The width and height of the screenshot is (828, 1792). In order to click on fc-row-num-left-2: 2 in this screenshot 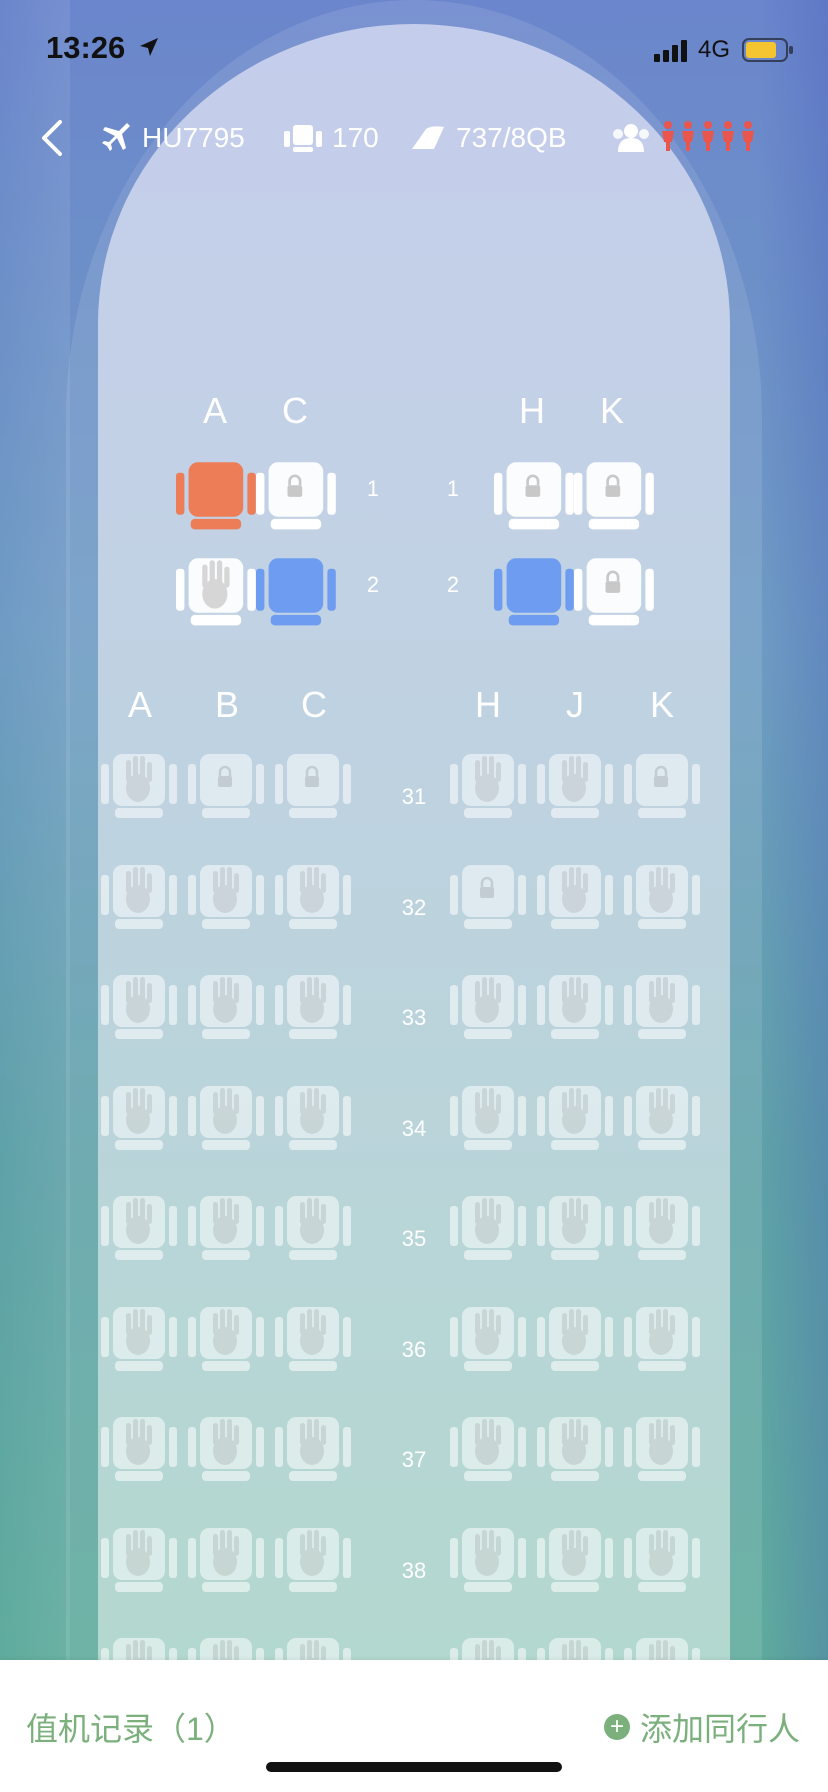, I will do `click(373, 584)`.